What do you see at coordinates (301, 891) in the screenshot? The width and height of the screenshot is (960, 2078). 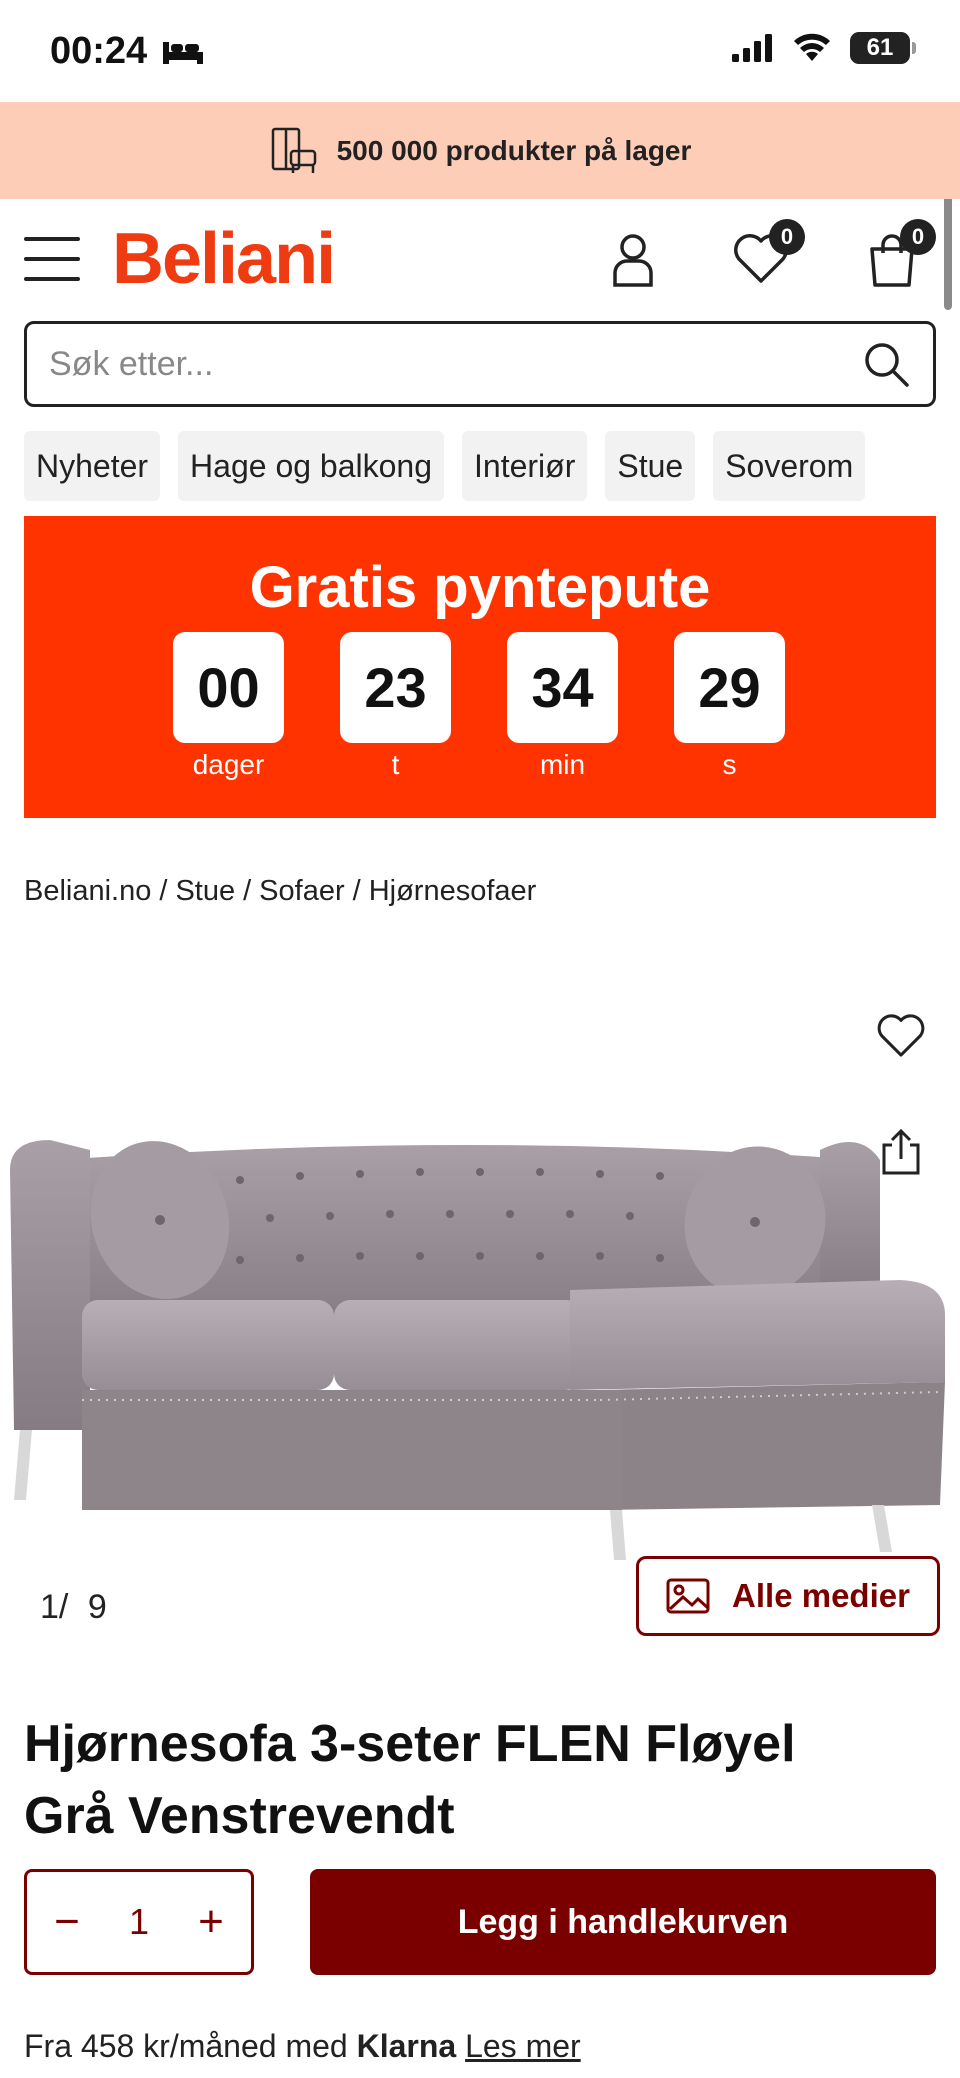 I see `breadcrumb-link-sofaer: Sofaer` at bounding box center [301, 891].